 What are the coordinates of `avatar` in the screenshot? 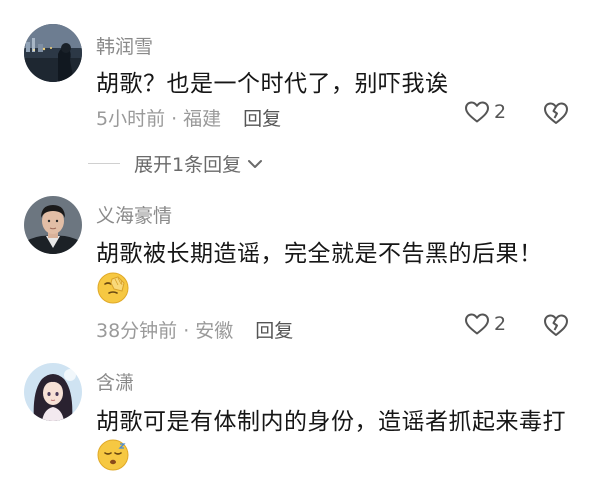 It's located at (53, 392).